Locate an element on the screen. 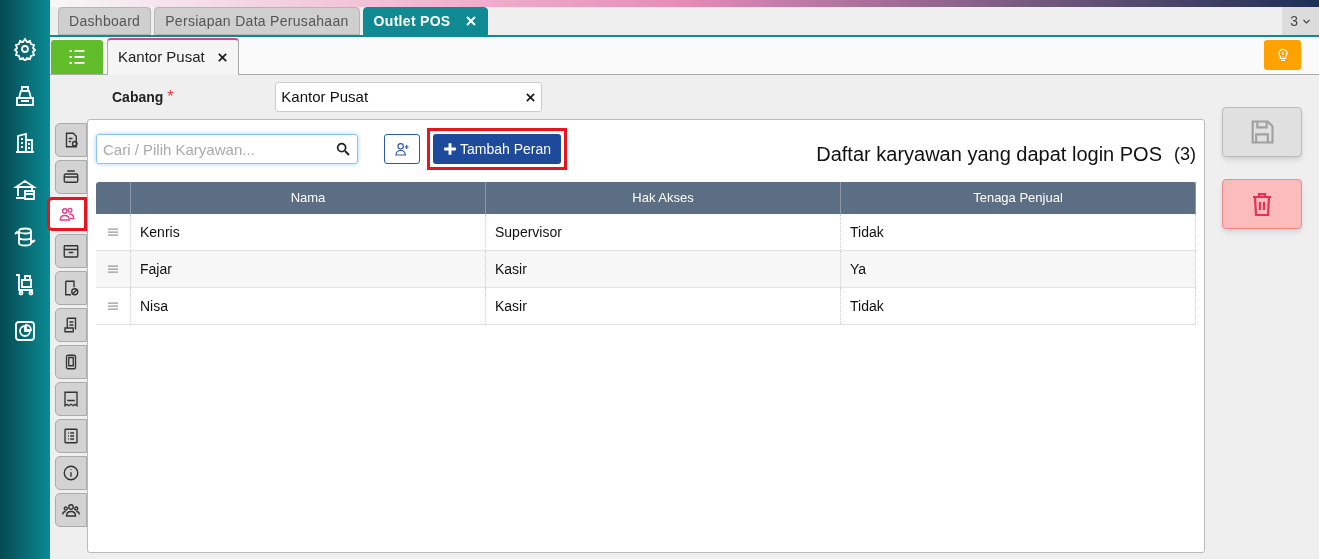 Image resolution: width=1319 pixels, height=559 pixels. card-icon is located at coordinates (71, 177).